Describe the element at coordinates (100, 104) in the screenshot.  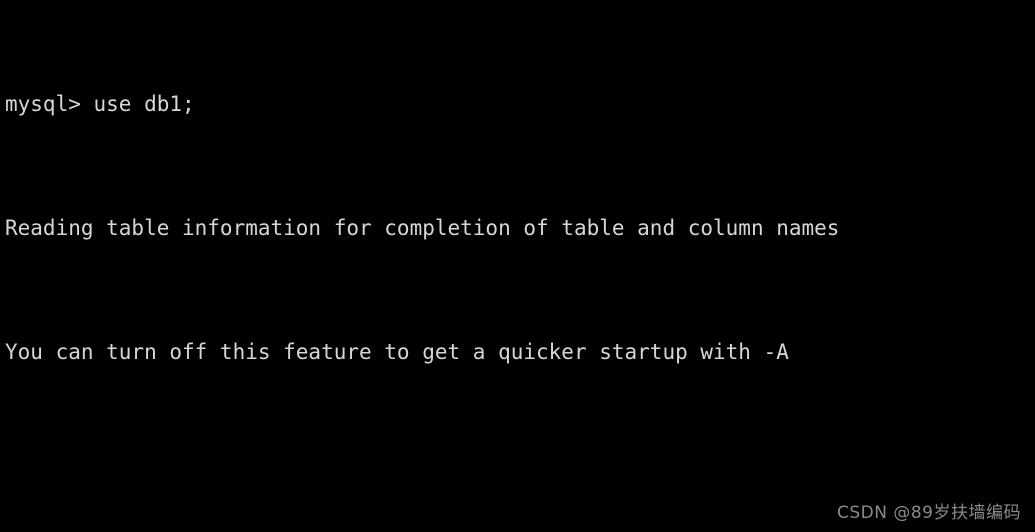
I see `terminal-line-command-use-db1: mysql> use db1;` at that location.